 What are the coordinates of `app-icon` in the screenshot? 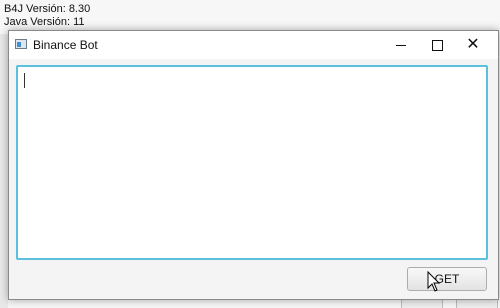 It's located at (21, 44).